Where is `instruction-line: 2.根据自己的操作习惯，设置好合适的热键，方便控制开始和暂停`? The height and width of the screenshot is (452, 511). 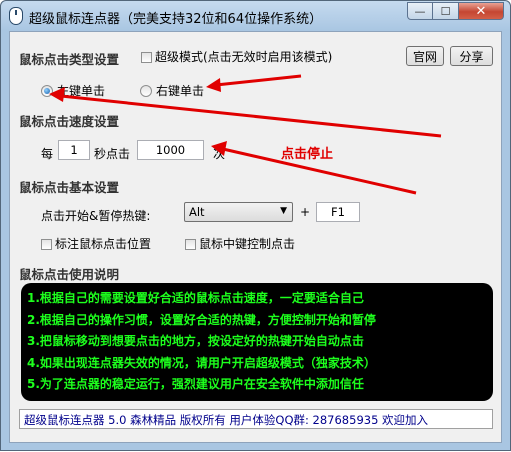 instruction-line: 2.根据自己的操作习惯，设置好合适的热键，方便控制开始和暂停 is located at coordinates (201, 319).